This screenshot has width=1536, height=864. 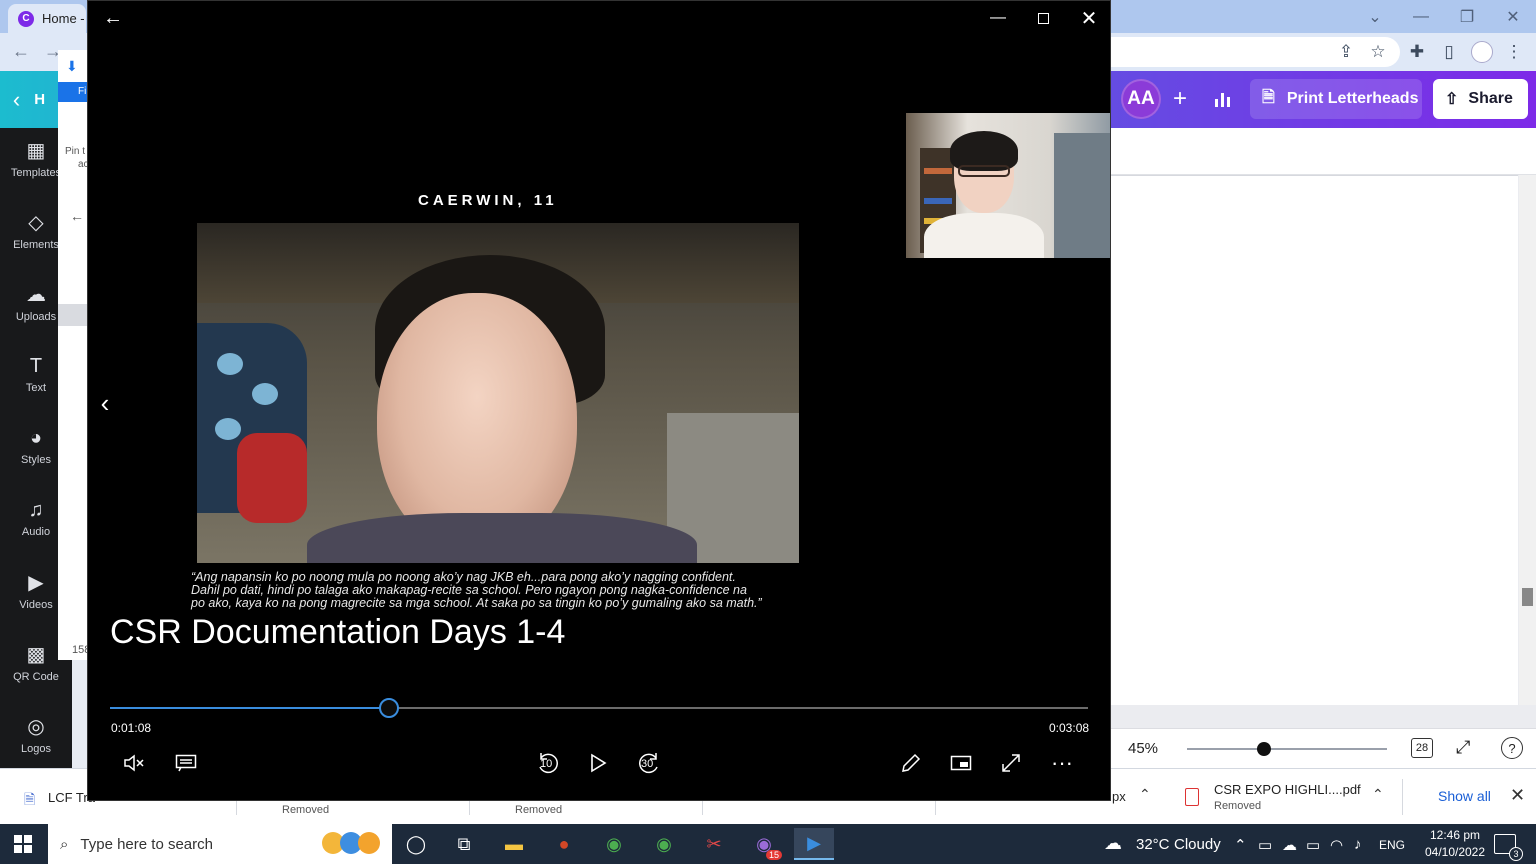 I want to click on download-partial-ext: px, so click(x=1119, y=796).